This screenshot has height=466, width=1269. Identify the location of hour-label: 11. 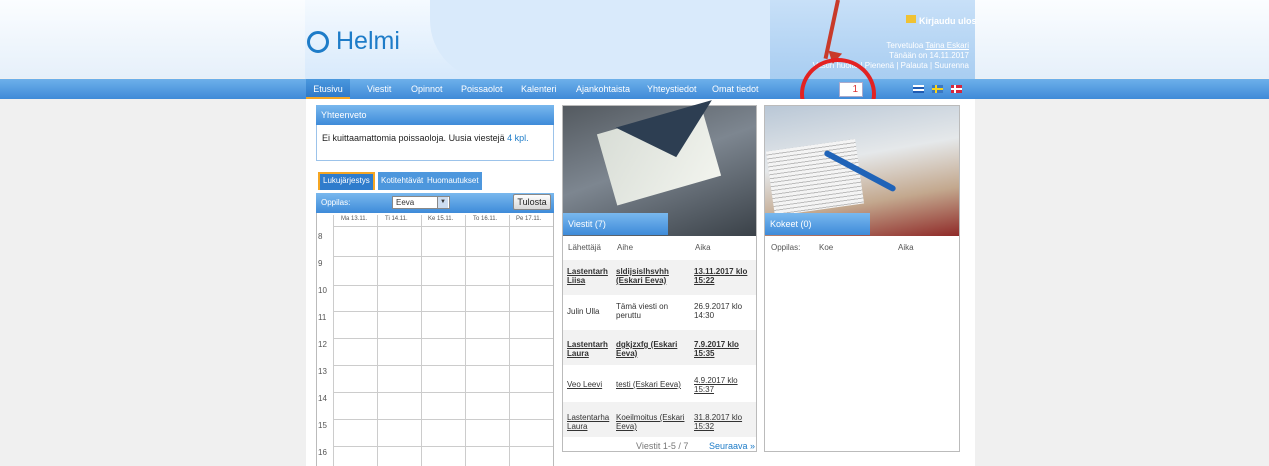
(322, 317).